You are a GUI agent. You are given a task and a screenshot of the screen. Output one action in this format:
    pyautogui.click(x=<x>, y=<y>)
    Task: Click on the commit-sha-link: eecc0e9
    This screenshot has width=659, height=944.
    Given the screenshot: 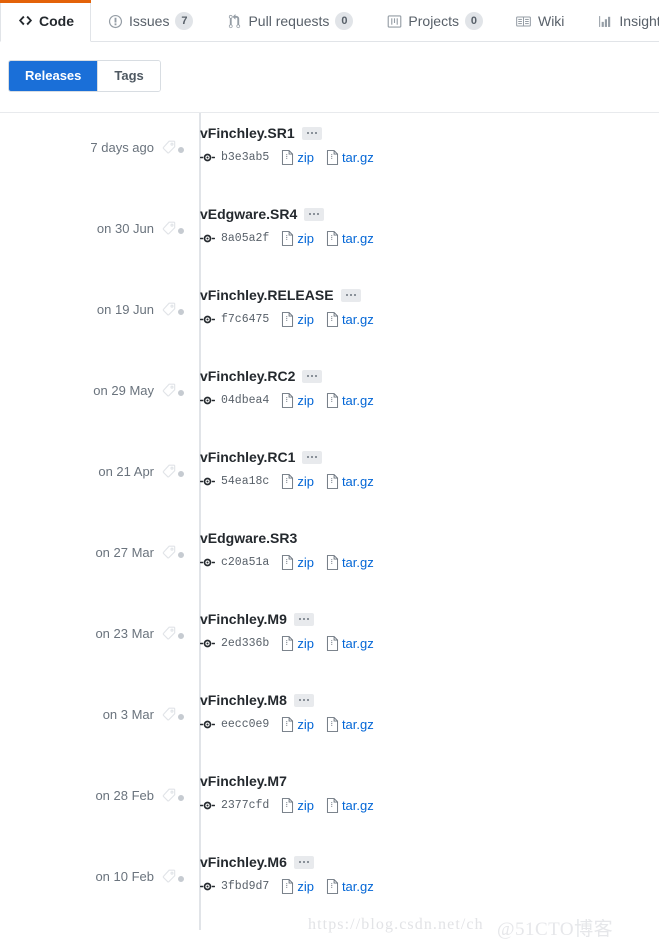 What is the action you would take?
    pyautogui.click(x=245, y=724)
    